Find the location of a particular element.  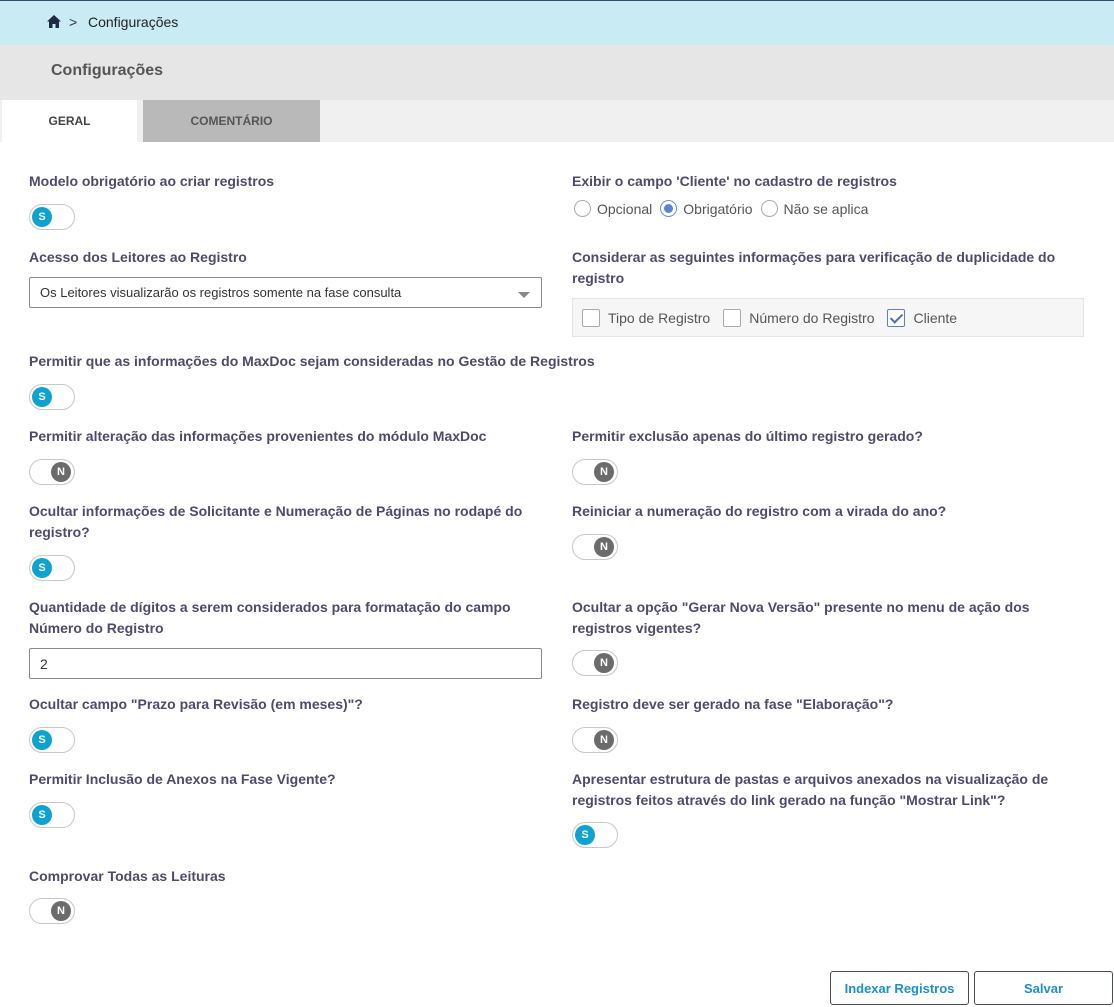

gerado-elaboracao-toggle: N is located at coordinates (595, 740).